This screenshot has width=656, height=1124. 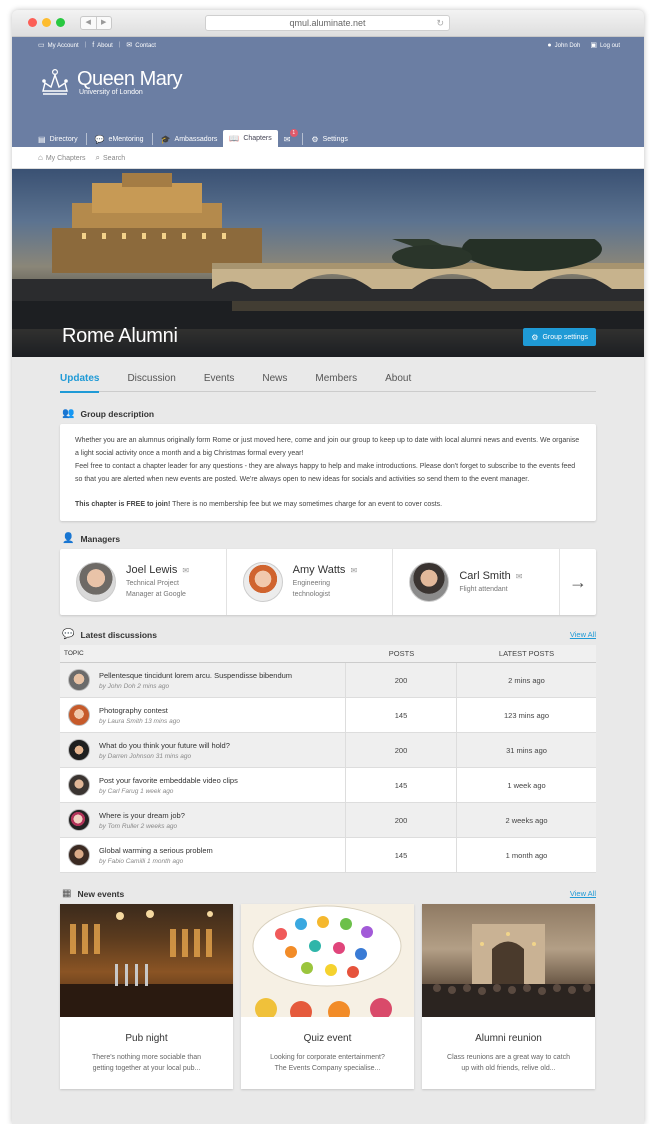 What do you see at coordinates (63, 46) in the screenshot?
I see `my-account-label: My Account` at bounding box center [63, 46].